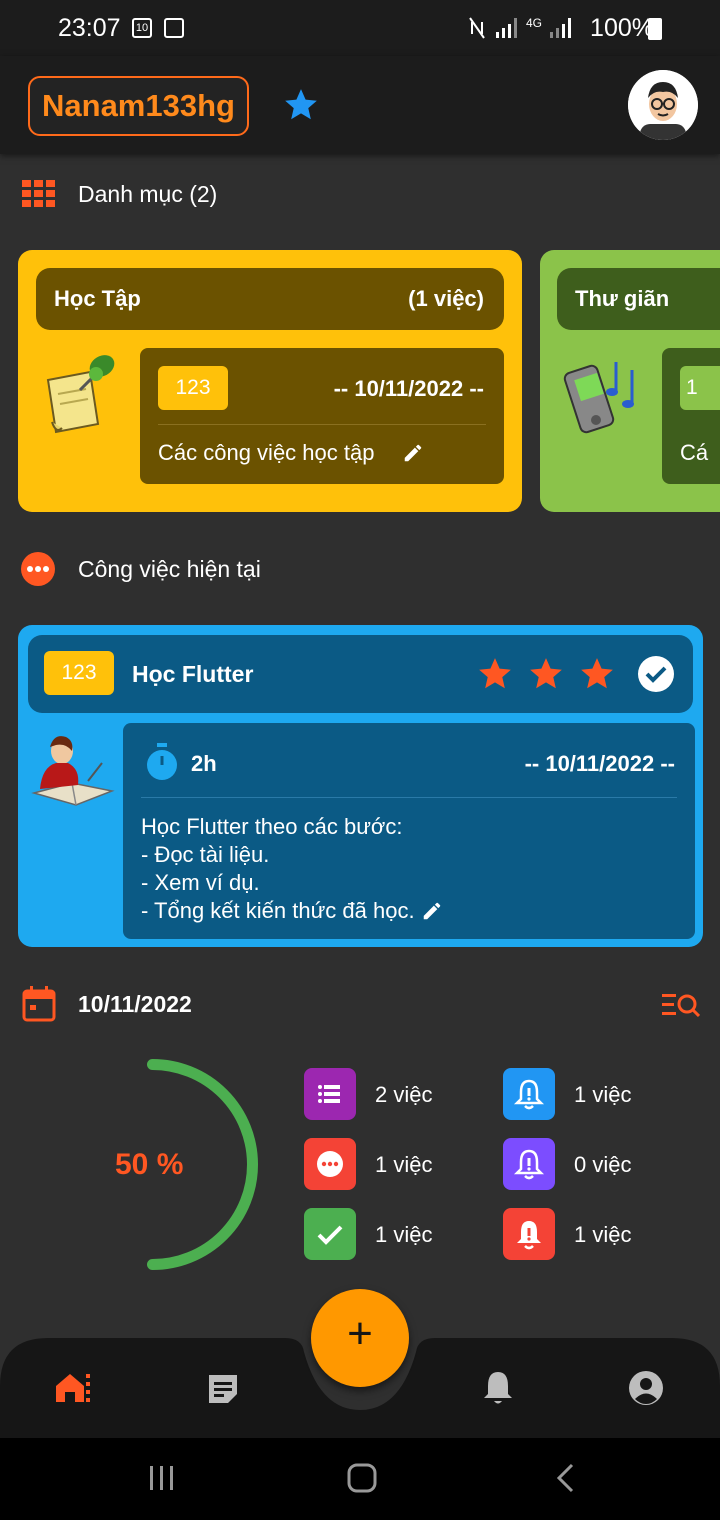 This screenshot has width=720, height=1520. What do you see at coordinates (360, 674) in the screenshot?
I see `task-header: 123 Học Flutter` at bounding box center [360, 674].